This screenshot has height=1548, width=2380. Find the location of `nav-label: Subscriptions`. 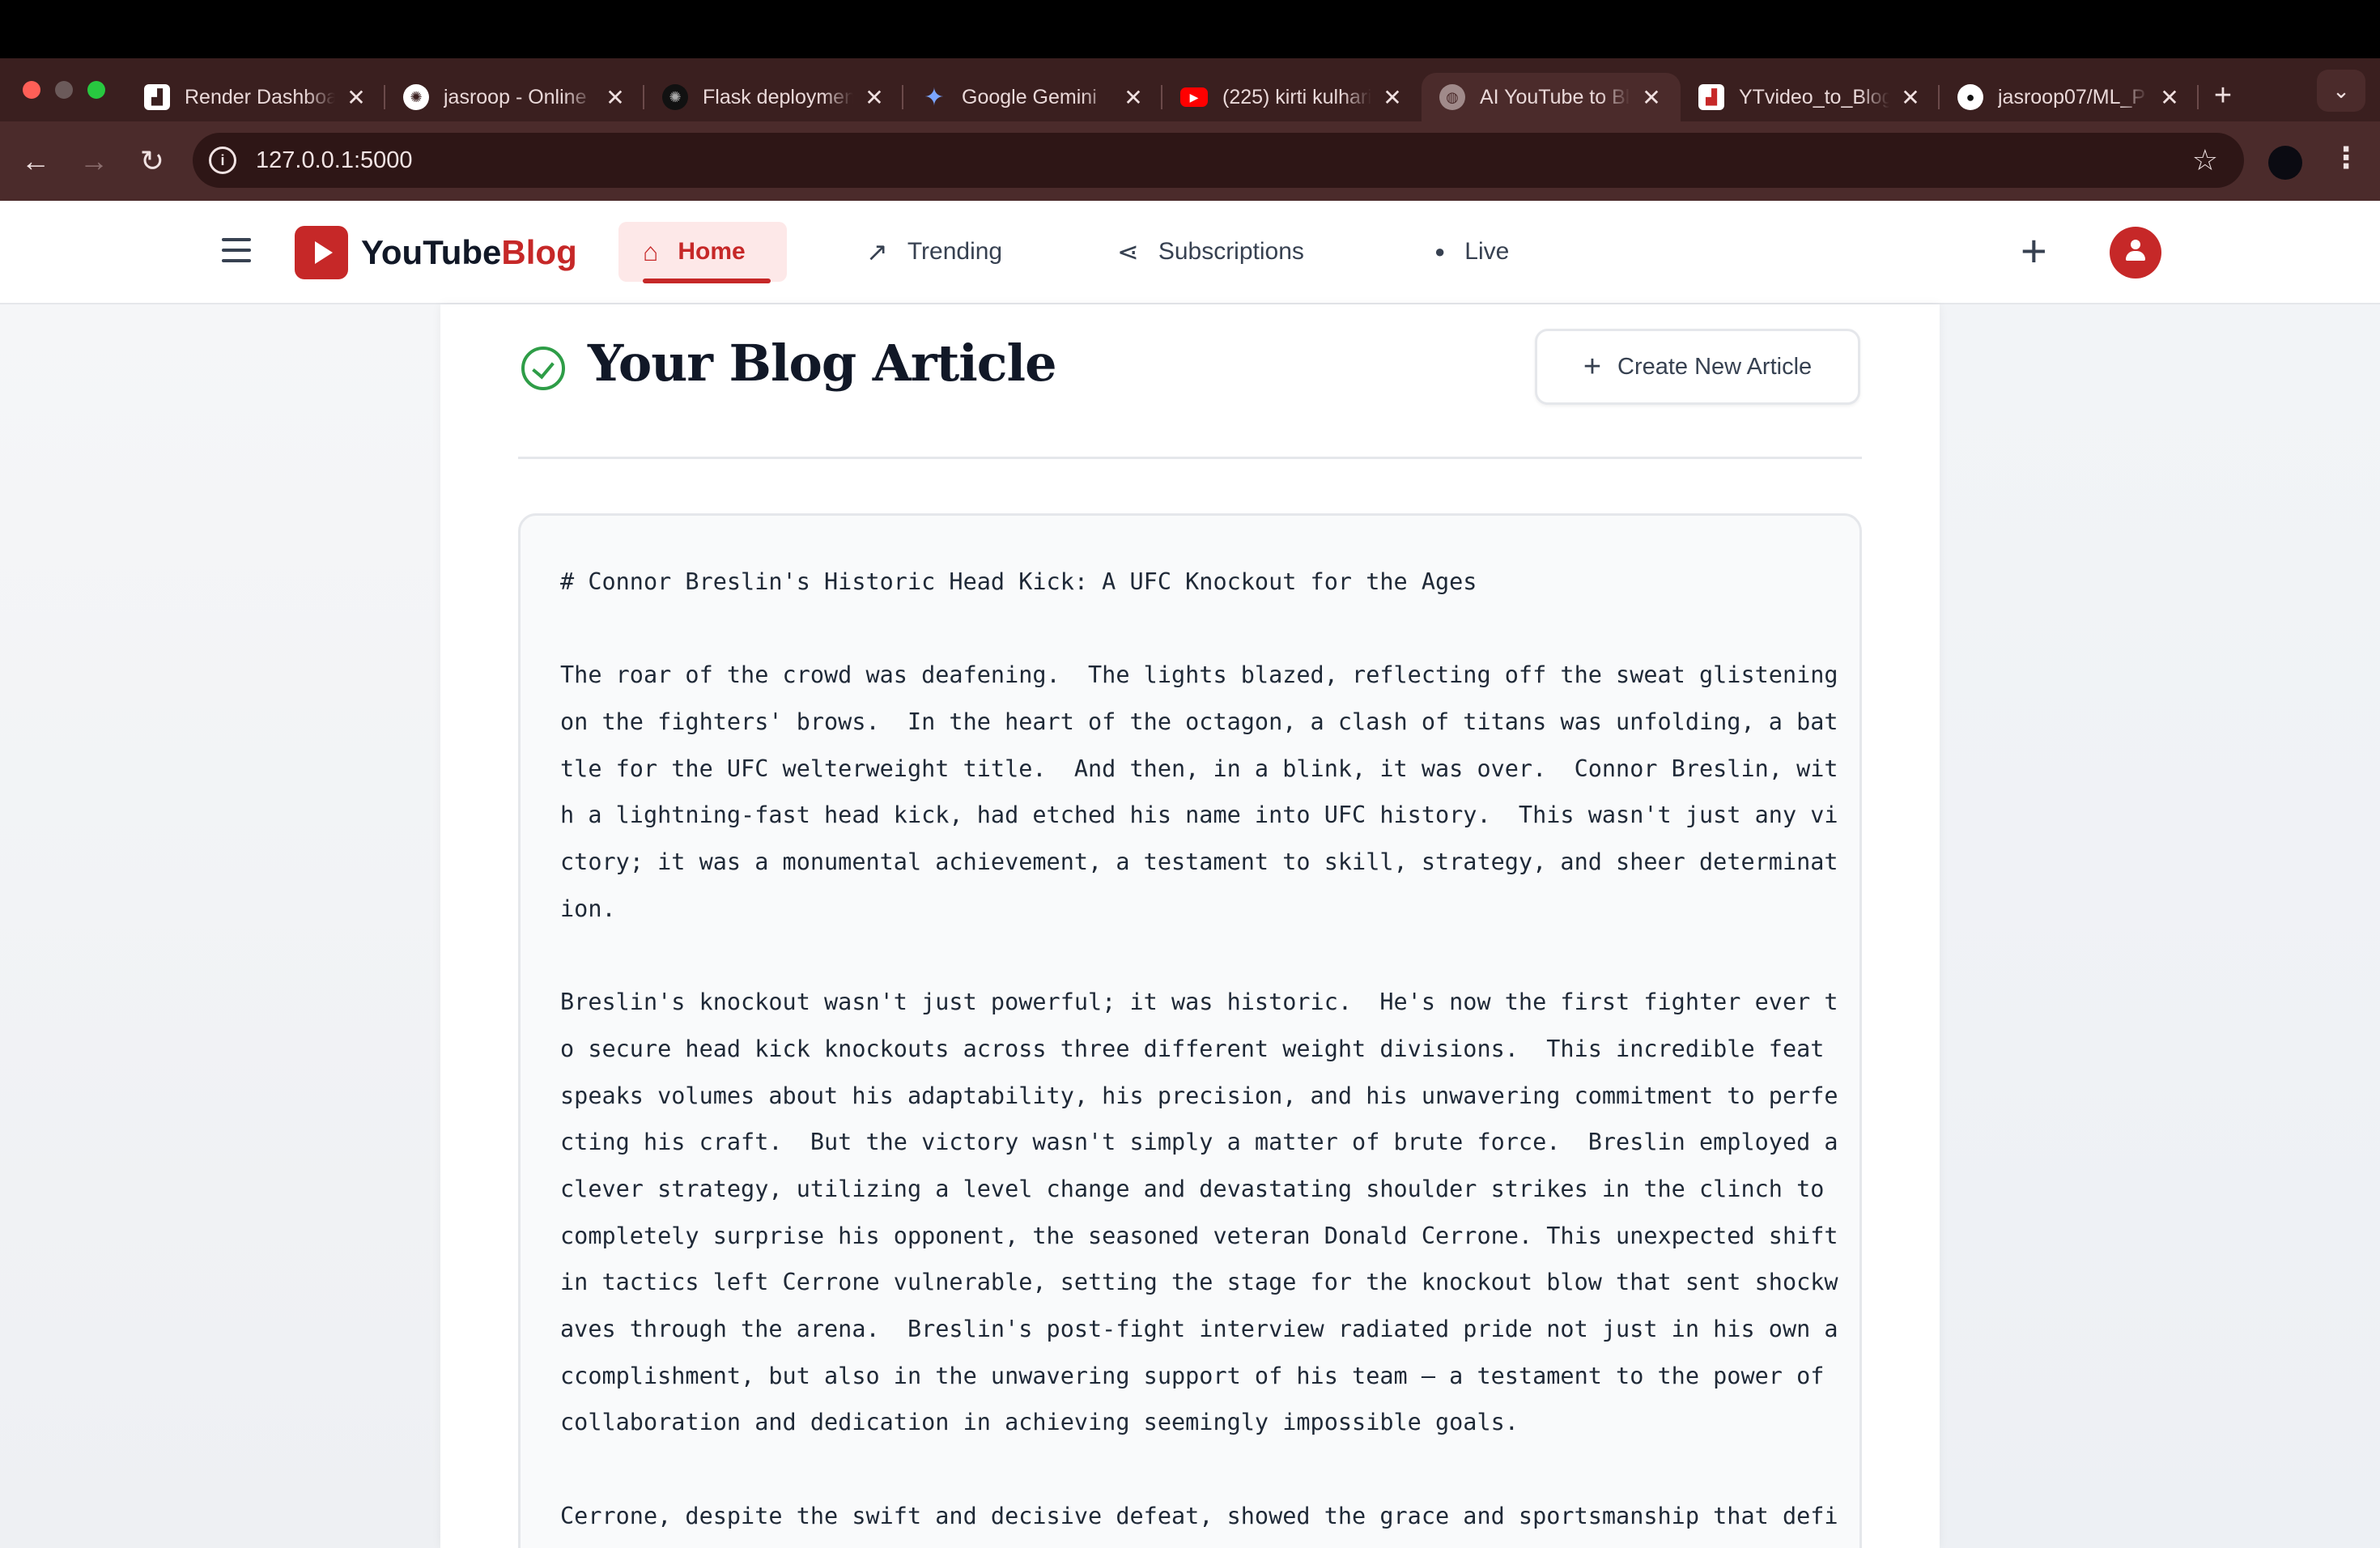

nav-label: Subscriptions is located at coordinates (1231, 252).